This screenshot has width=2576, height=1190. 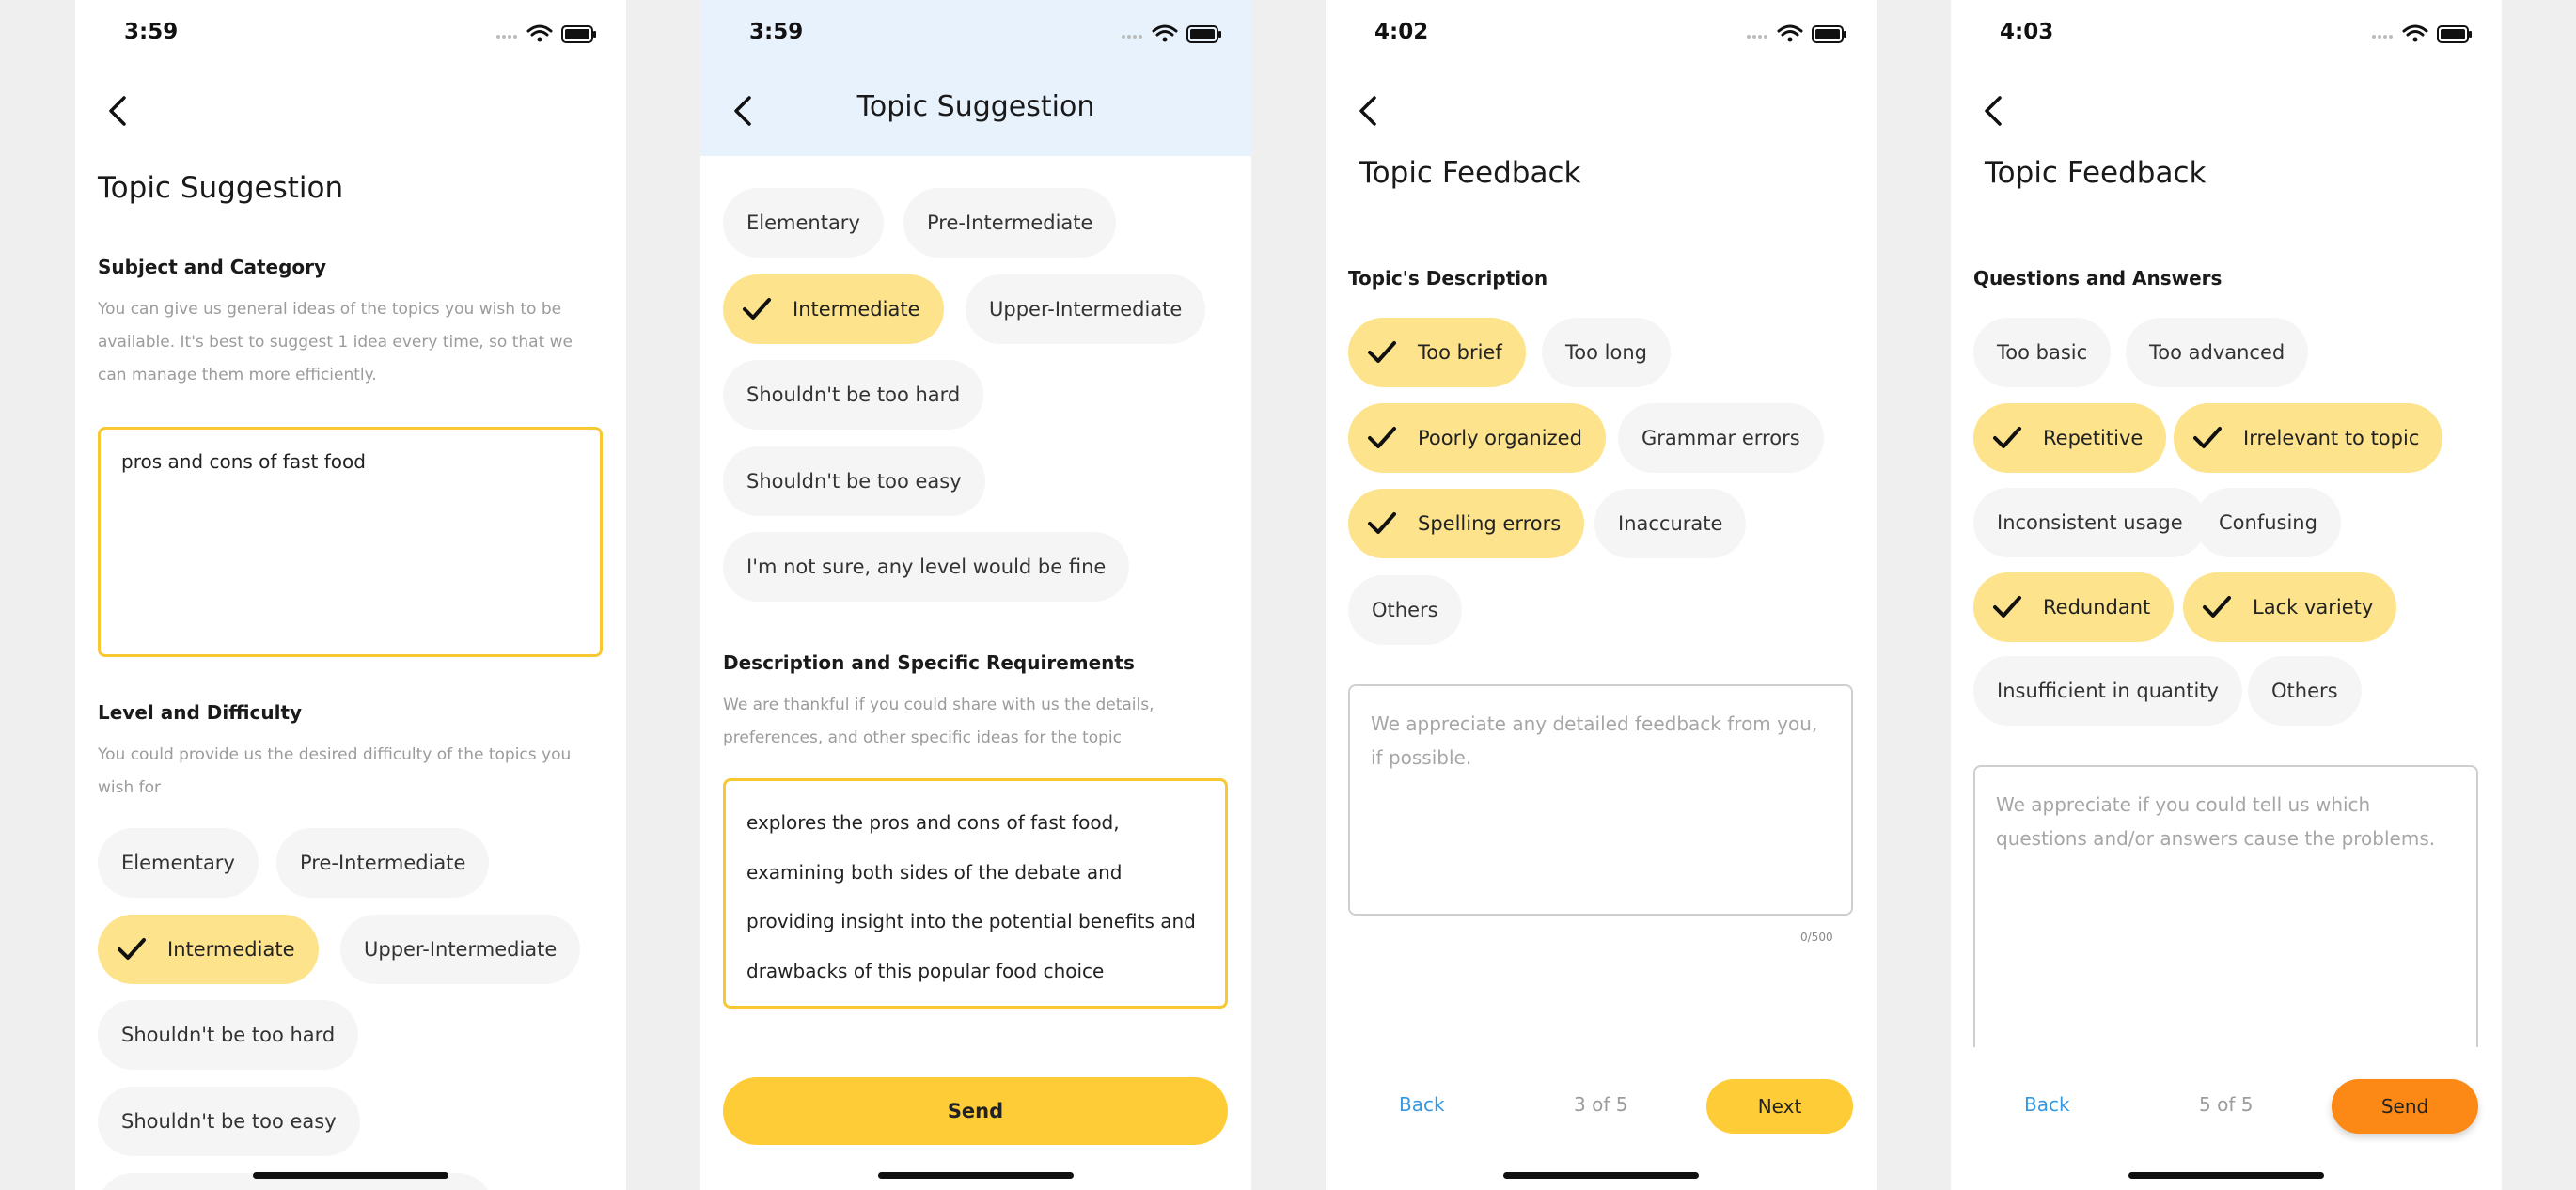 I want to click on level-heading: Level and Difficulty, so click(x=201, y=712).